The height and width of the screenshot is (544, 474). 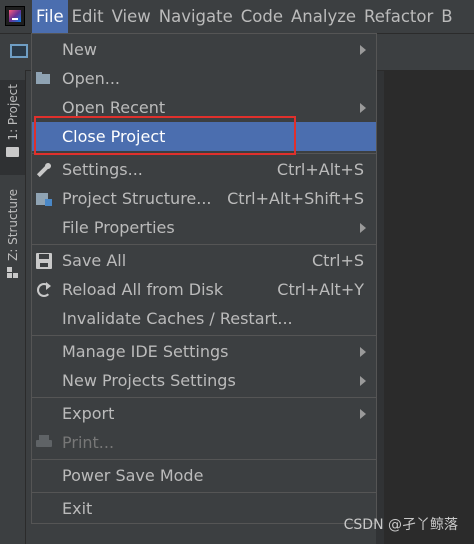 I want to click on menu-item-new-projects-settings: New Projects Settings, so click(x=204, y=380).